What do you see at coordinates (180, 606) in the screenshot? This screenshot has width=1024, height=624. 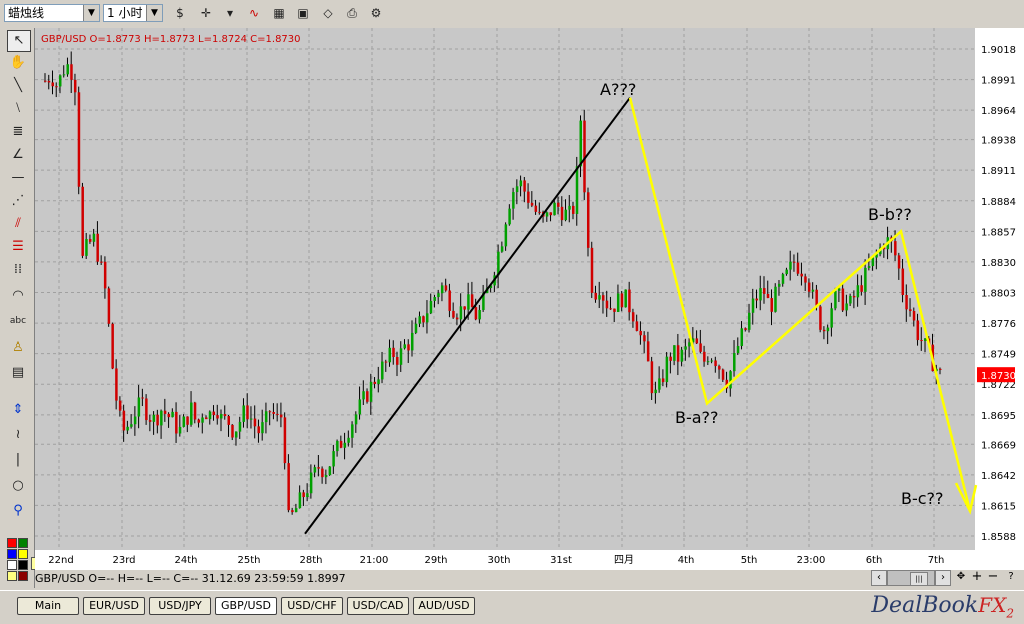 I see `tab-usd-jpy: USD/JPY` at bounding box center [180, 606].